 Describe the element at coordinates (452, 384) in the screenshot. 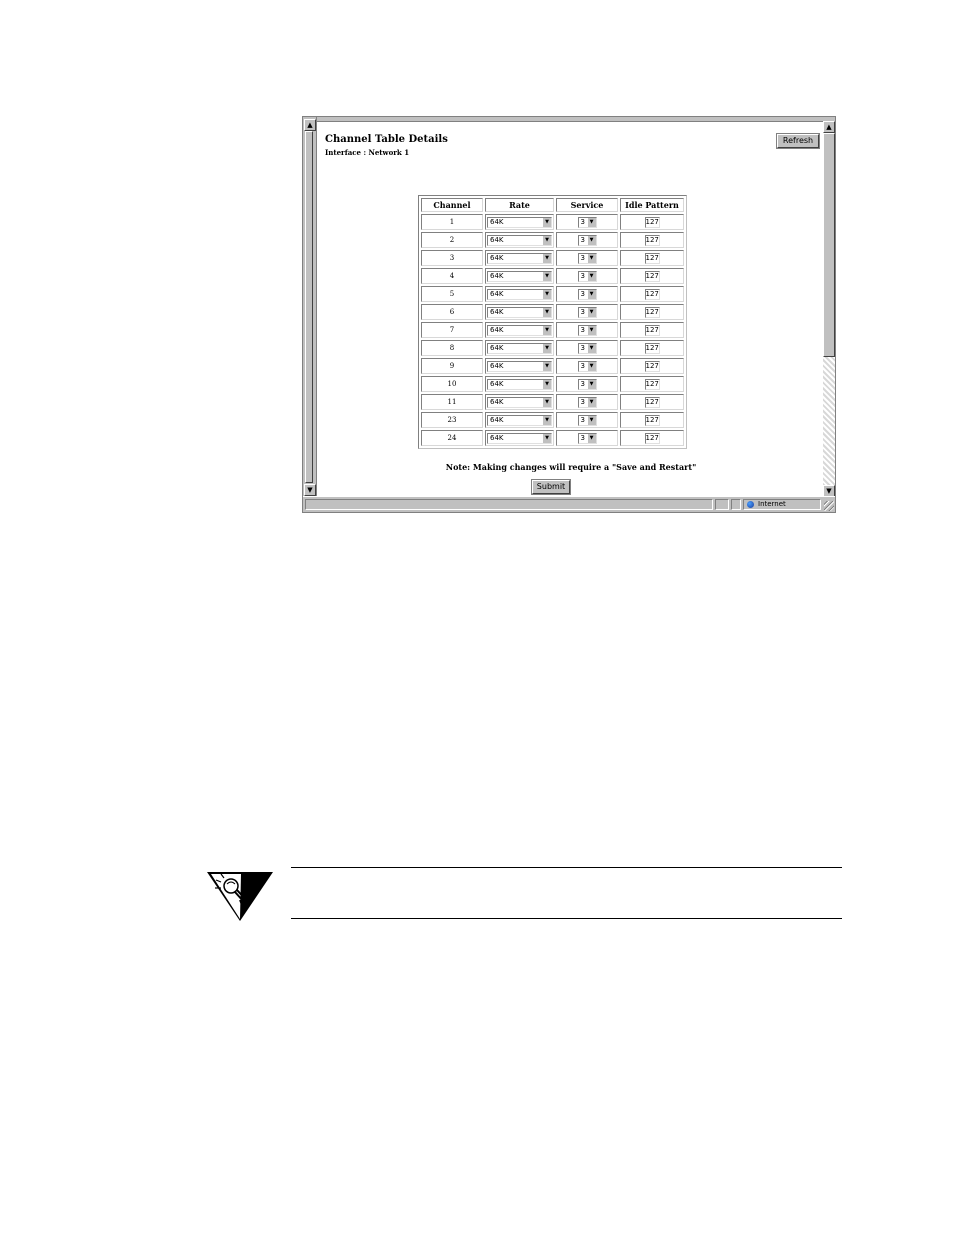

I see `channel-number: 10` at that location.